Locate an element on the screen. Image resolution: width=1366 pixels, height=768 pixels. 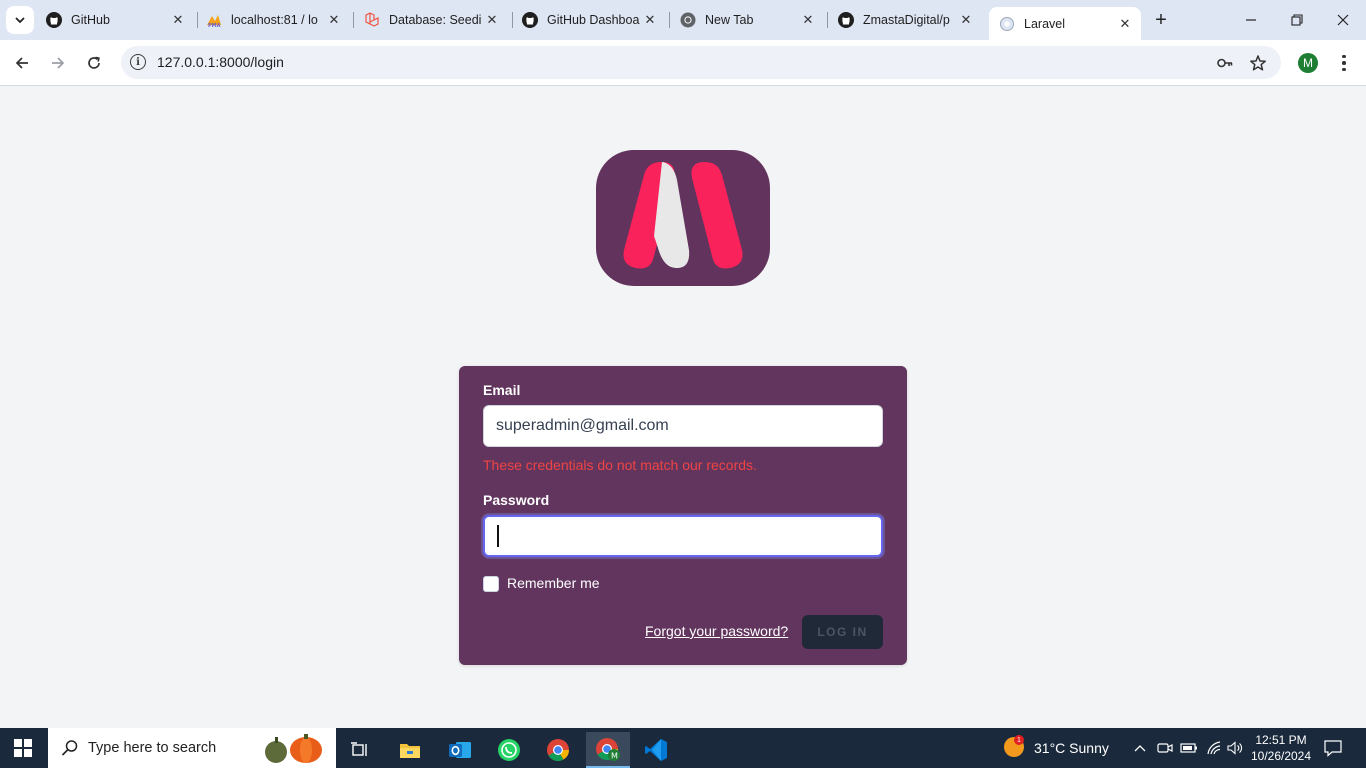
reload-icon is located at coordinates (94, 62).